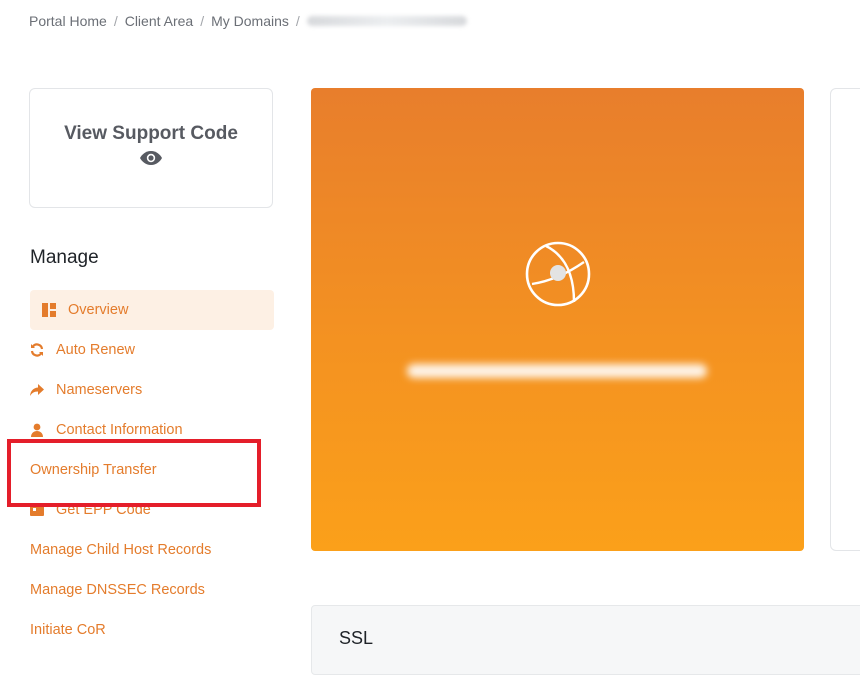  What do you see at coordinates (95, 350) in the screenshot?
I see `menu-item-label: Auto Renew` at bounding box center [95, 350].